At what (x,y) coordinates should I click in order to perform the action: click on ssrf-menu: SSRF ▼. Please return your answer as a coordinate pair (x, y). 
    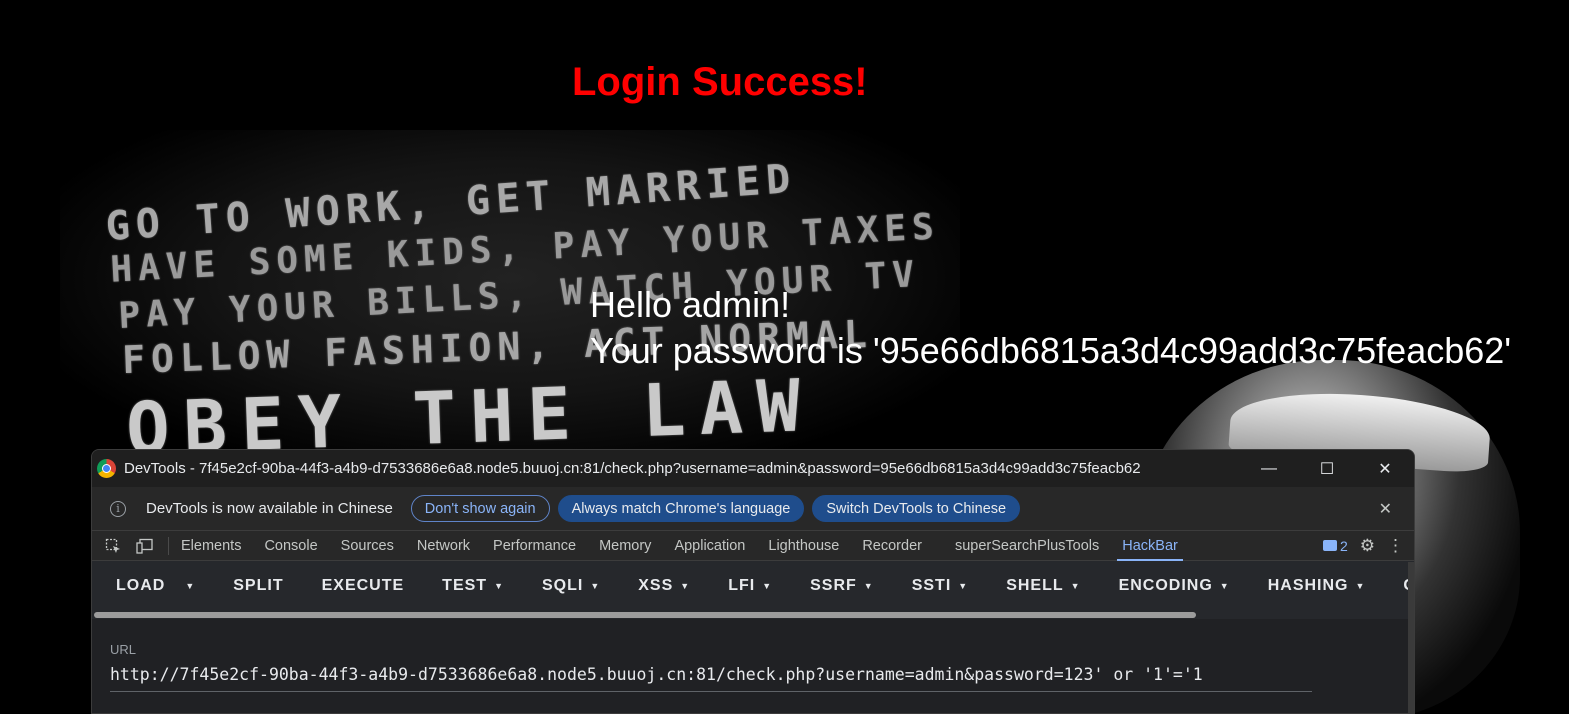
    Looking at the image, I should click on (842, 586).